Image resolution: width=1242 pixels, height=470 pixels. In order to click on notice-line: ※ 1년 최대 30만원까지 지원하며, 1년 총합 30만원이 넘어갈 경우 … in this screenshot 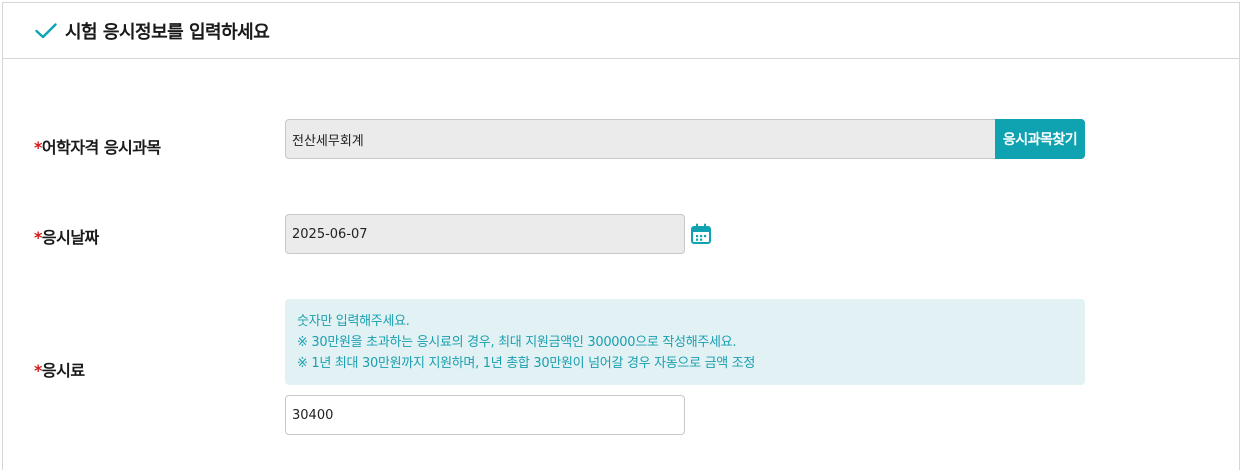, I will do `click(526, 363)`.